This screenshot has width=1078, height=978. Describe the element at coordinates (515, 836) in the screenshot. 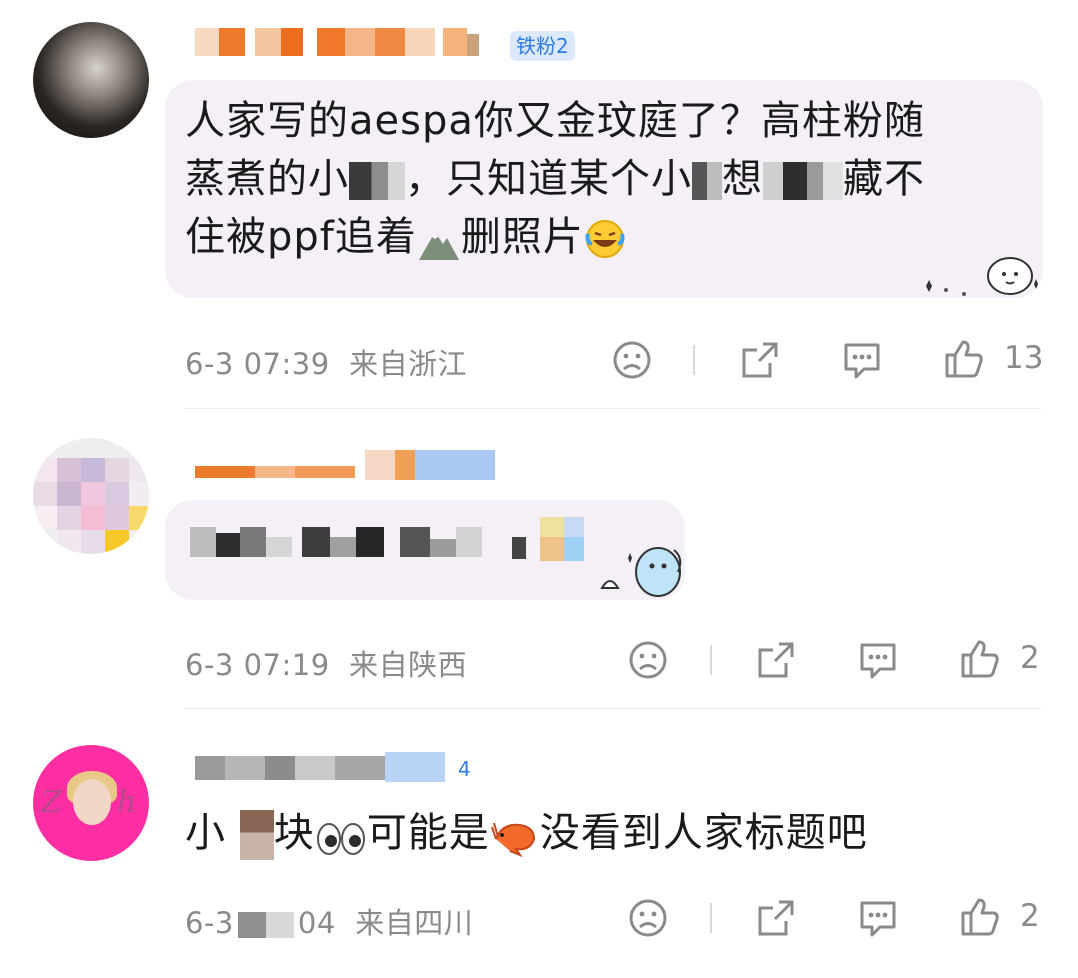

I see `shrimp-emoji-icon` at that location.